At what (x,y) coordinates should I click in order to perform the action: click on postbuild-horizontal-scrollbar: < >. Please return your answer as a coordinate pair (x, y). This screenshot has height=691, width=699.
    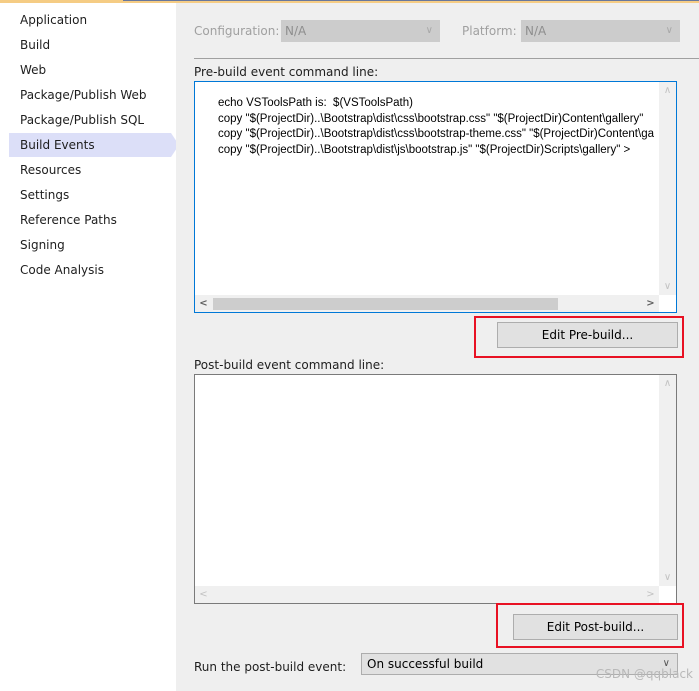
    Looking at the image, I should click on (427, 594).